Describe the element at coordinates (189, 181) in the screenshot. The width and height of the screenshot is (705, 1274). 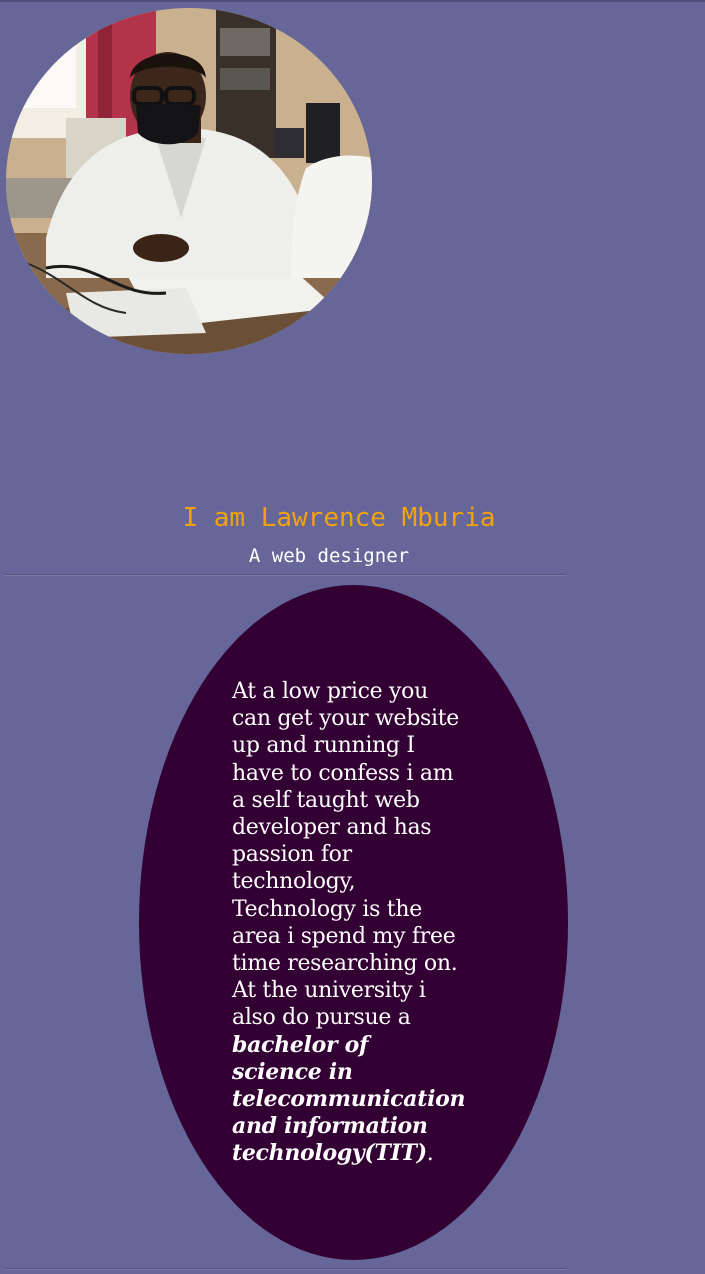
I see `profile-photo` at that location.